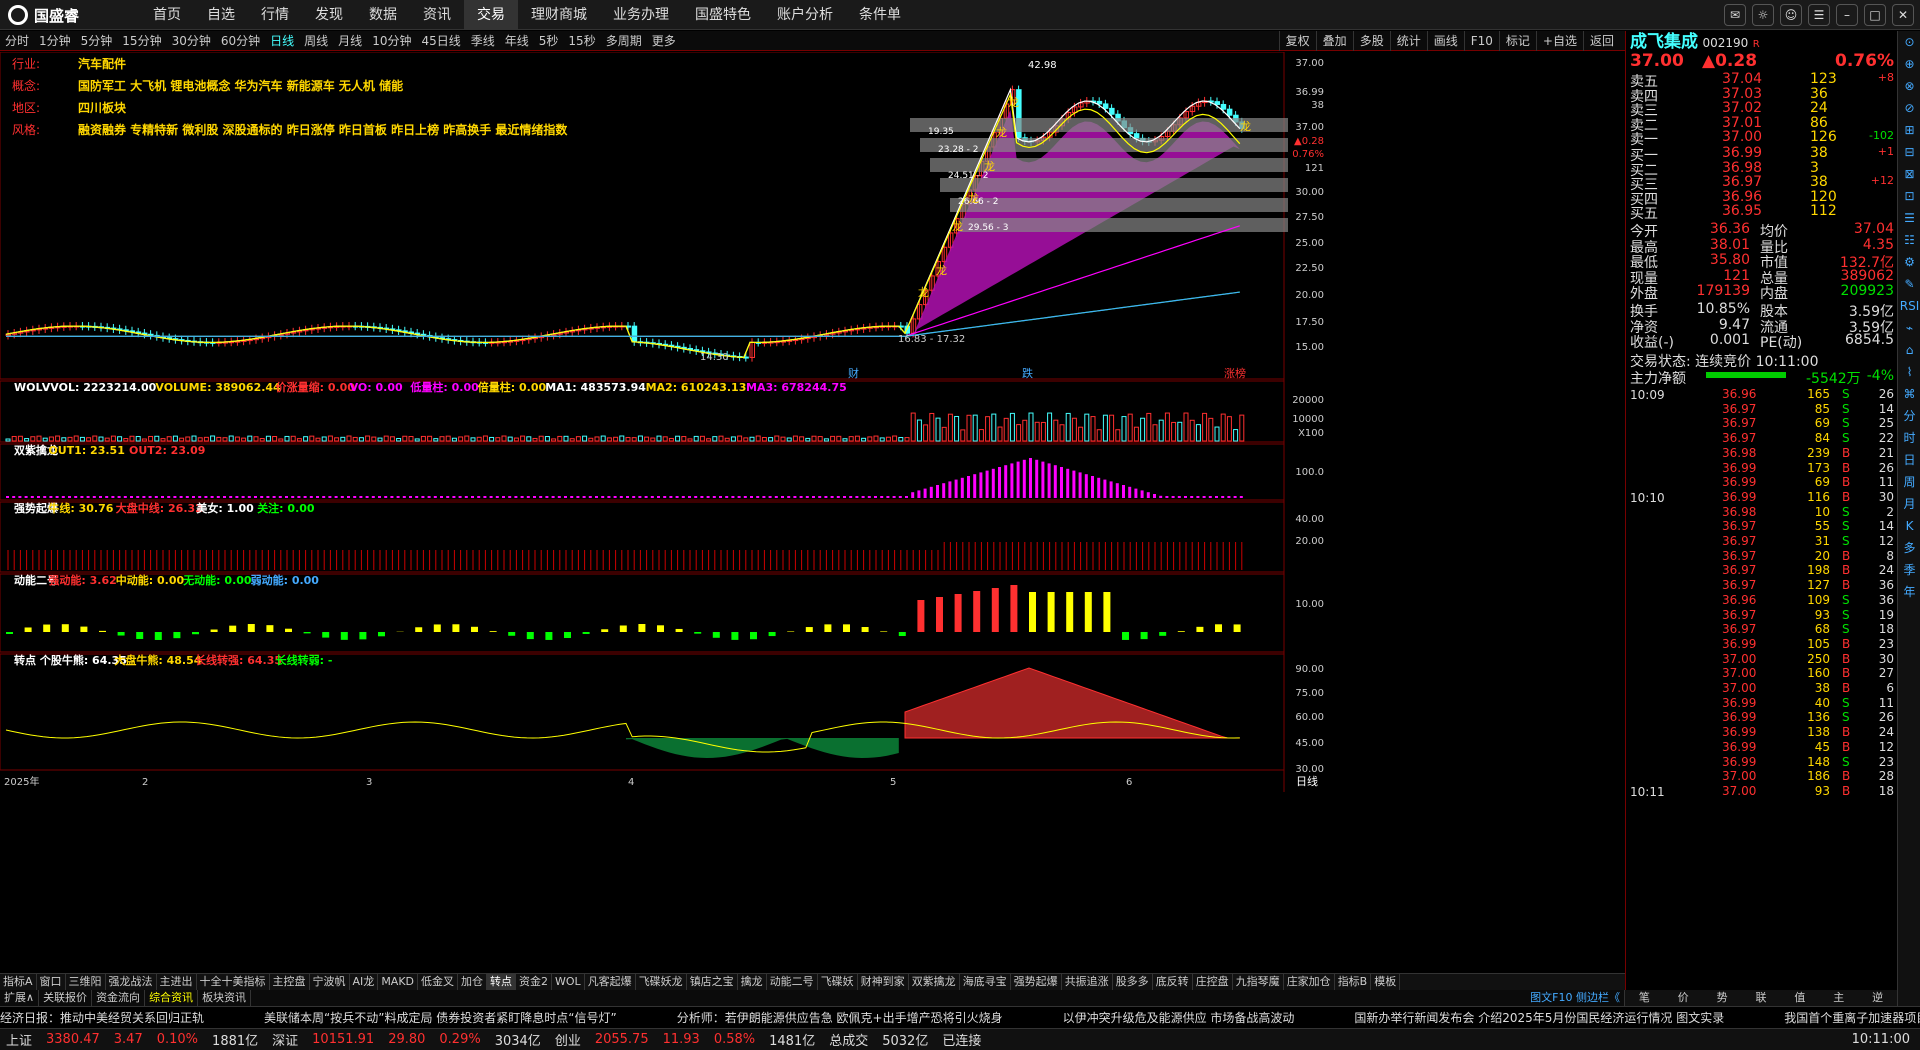  I want to click on menu-7: 理财商城, so click(559, 15).